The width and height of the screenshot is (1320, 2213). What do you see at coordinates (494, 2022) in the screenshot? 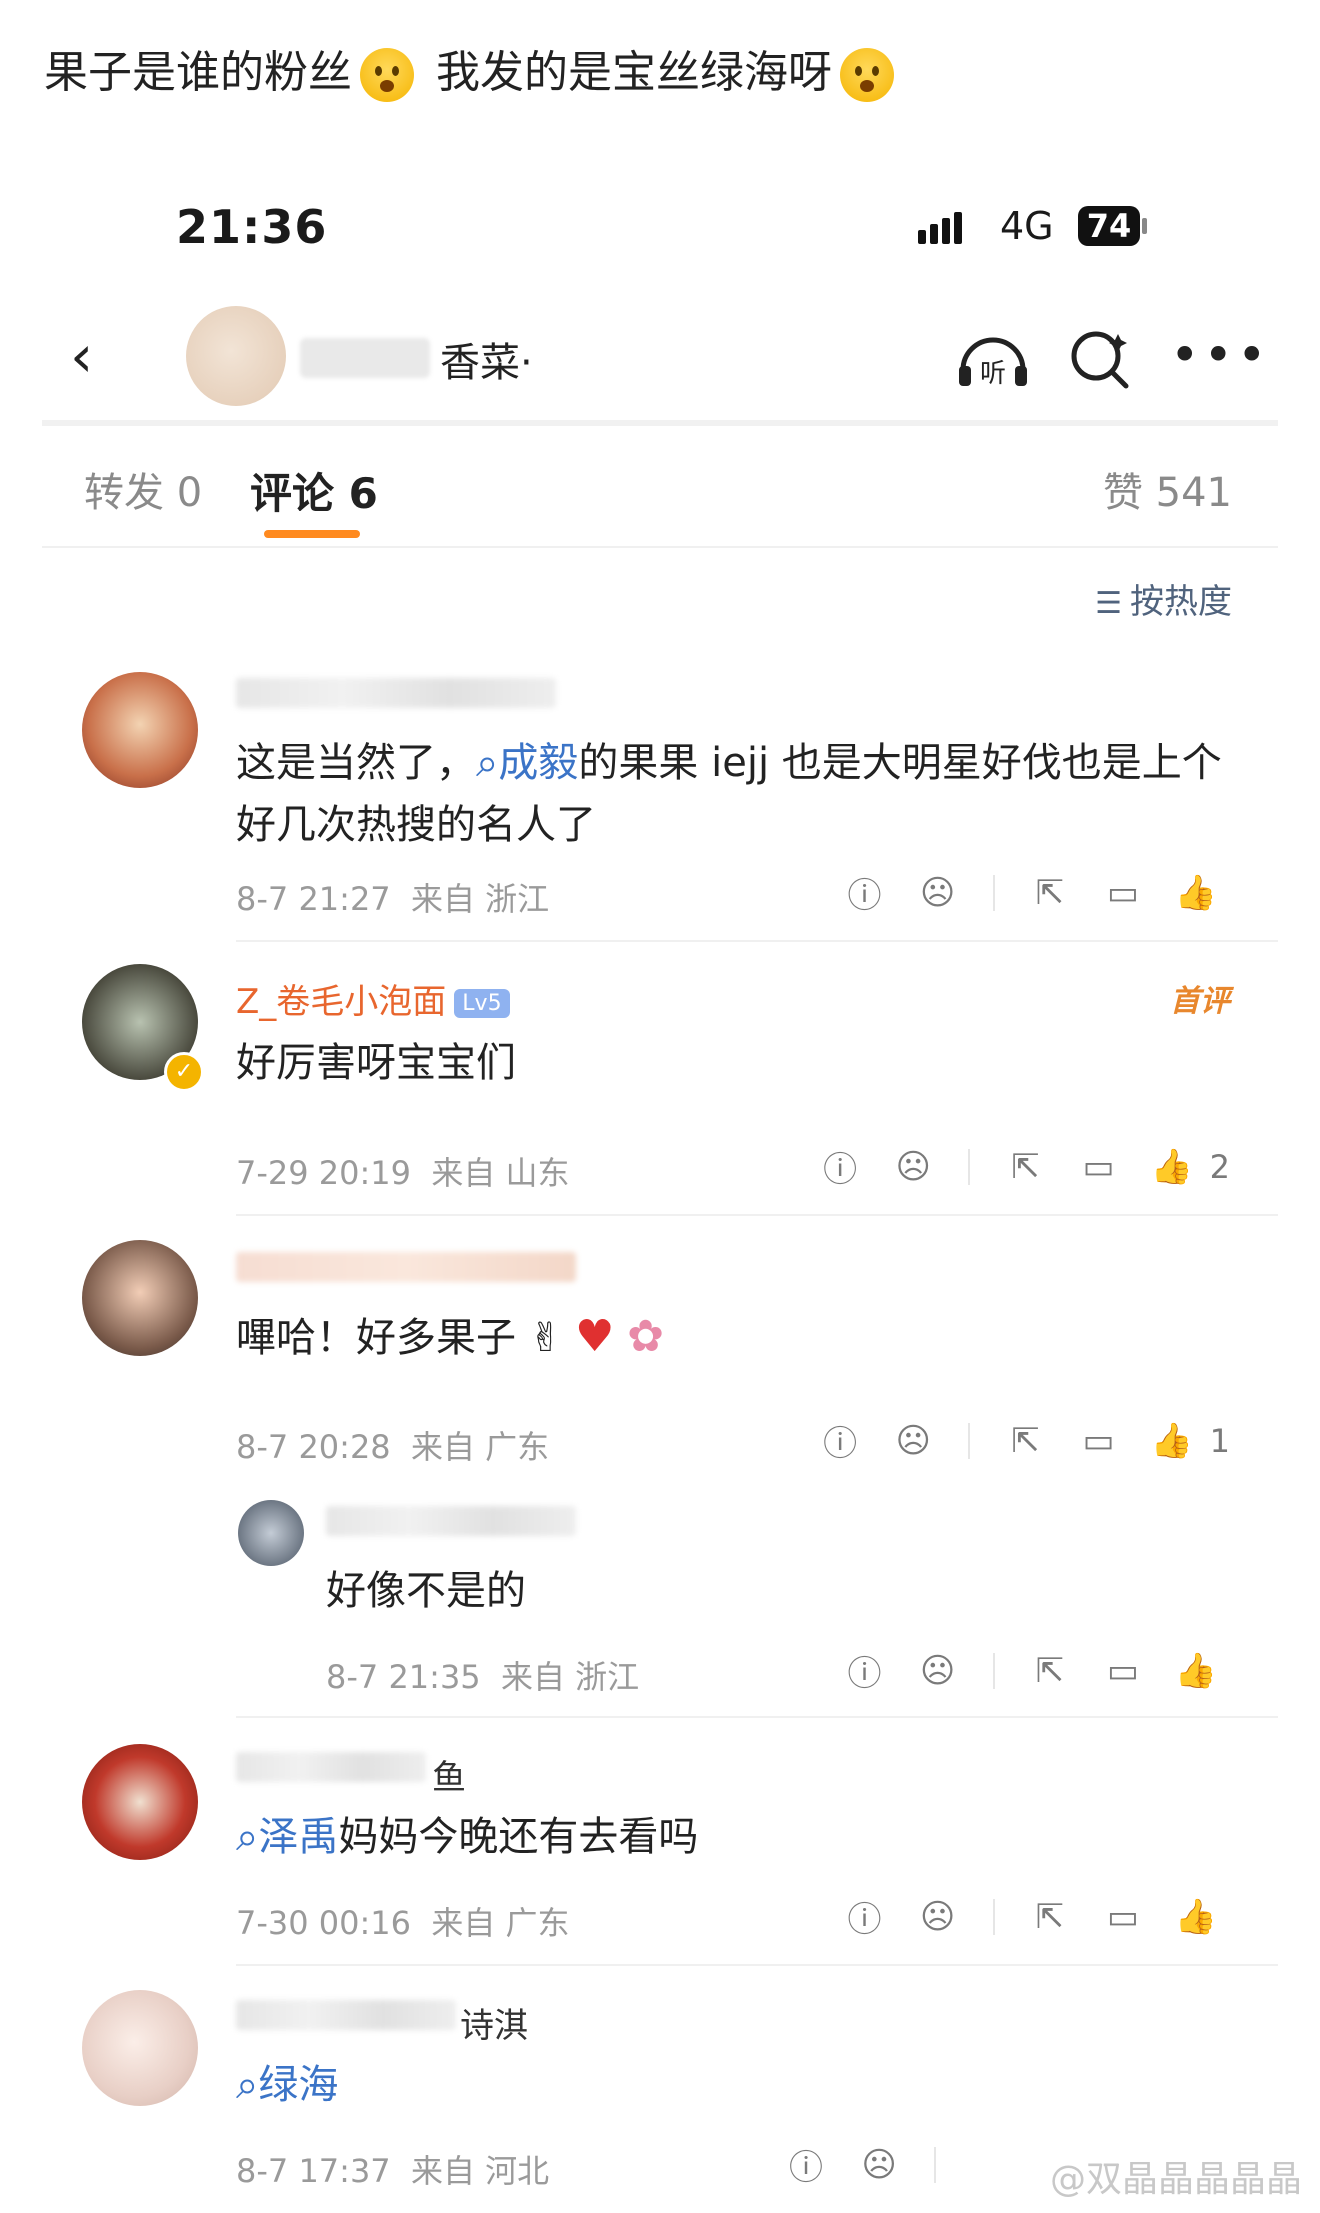
I see `comment-username: 诗淇` at bounding box center [494, 2022].